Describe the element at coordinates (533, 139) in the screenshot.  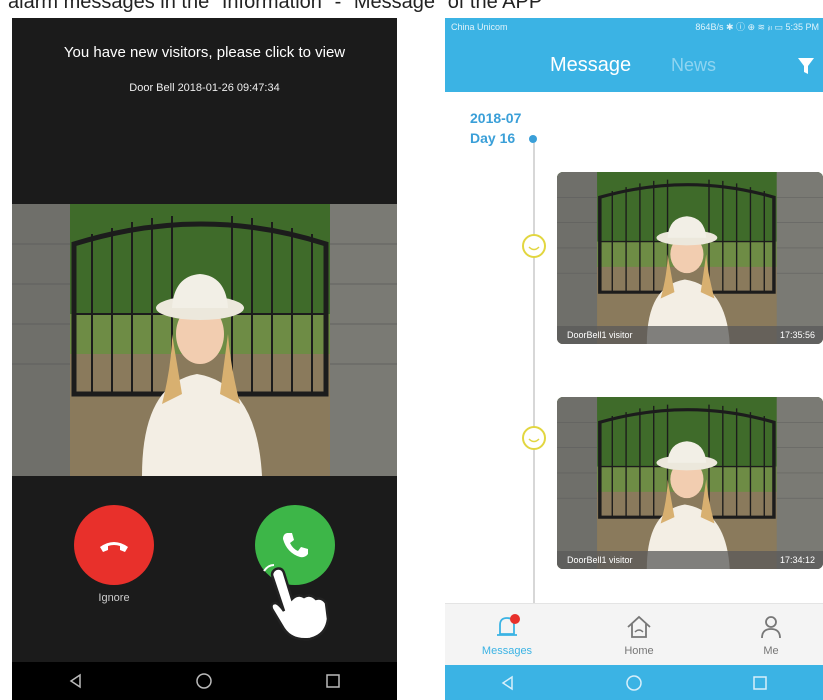
I see `timeline-dot` at that location.